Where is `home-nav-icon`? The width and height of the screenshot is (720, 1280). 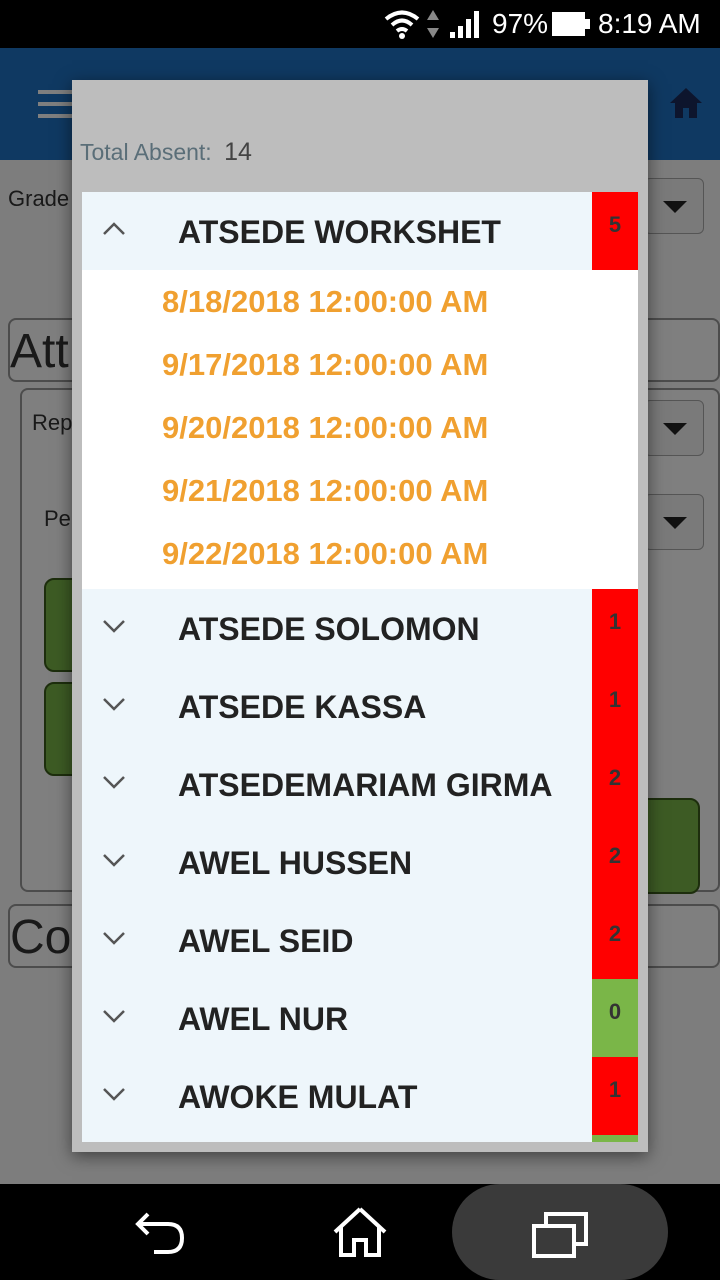 home-nav-icon is located at coordinates (360, 1232).